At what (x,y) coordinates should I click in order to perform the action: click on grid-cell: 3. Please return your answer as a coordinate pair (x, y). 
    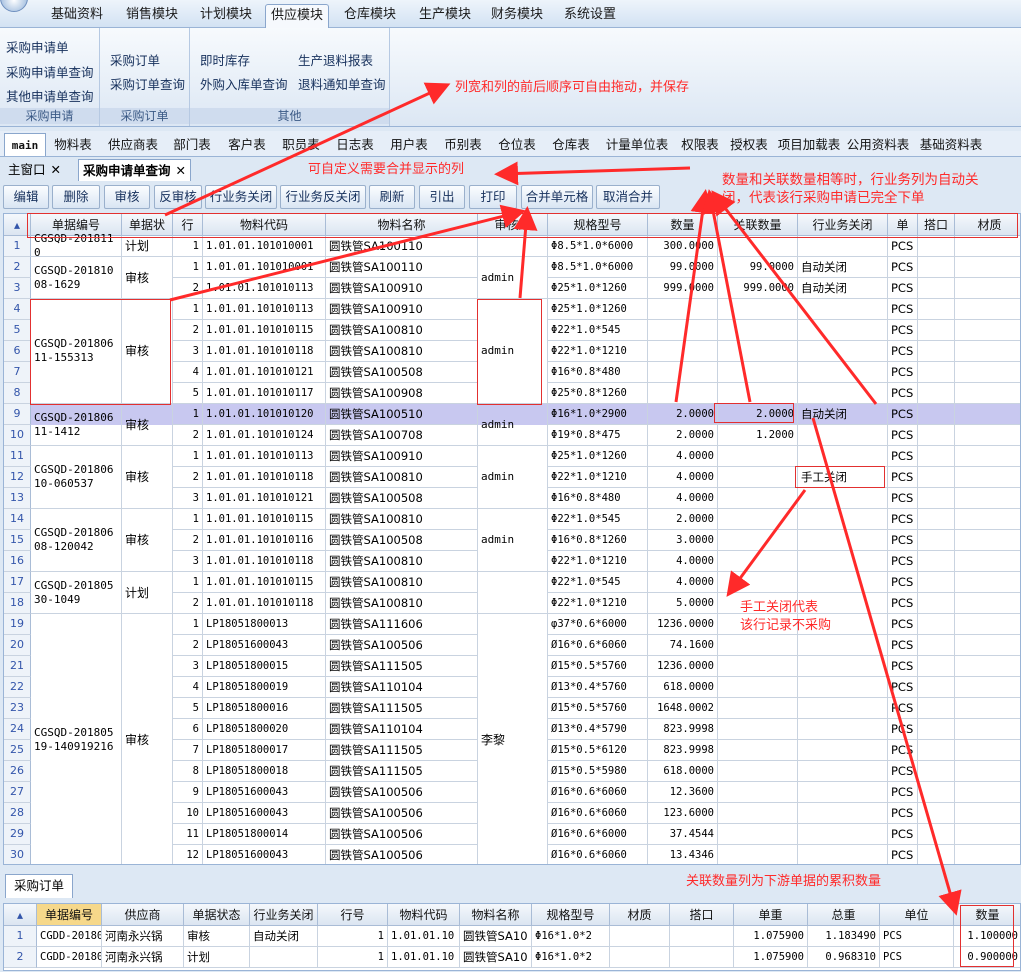
    Looking at the image, I should click on (188, 666).